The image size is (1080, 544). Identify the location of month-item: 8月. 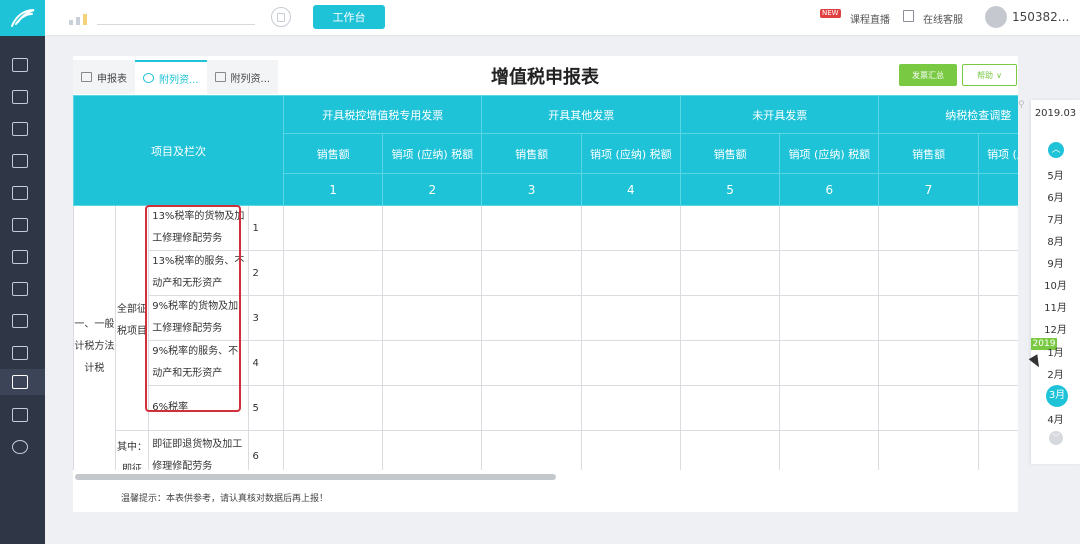
(1055, 240).